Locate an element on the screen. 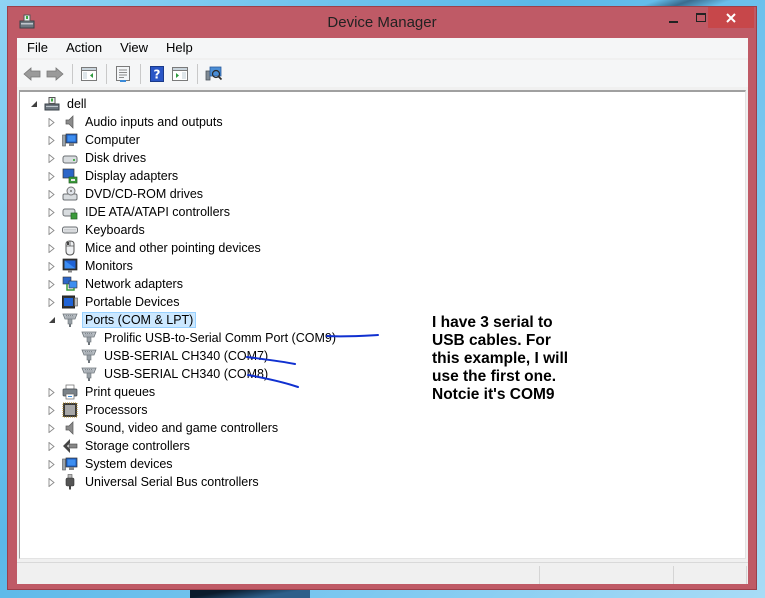  properties-button is located at coordinates (123, 74).